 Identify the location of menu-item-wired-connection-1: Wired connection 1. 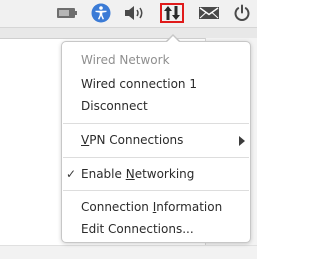
(139, 84).